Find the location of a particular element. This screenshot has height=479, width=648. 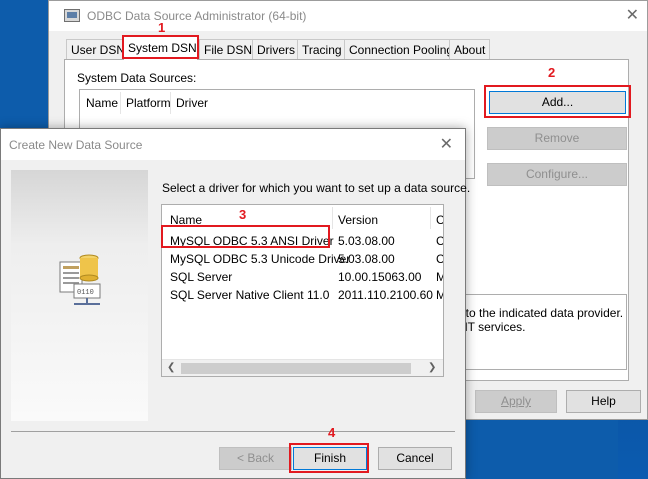

tab-drivers: Drivers is located at coordinates (276, 49).